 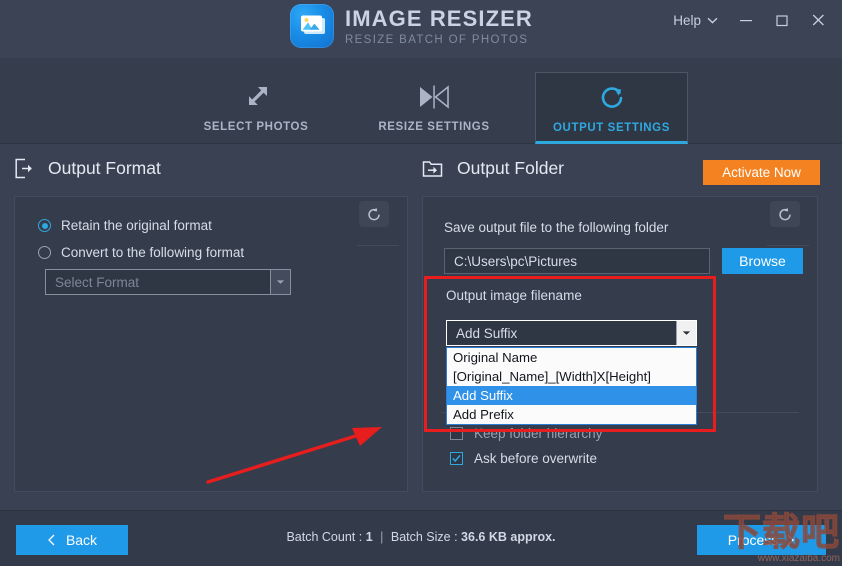 What do you see at coordinates (687, 20) in the screenshot?
I see `help-label: Help` at bounding box center [687, 20].